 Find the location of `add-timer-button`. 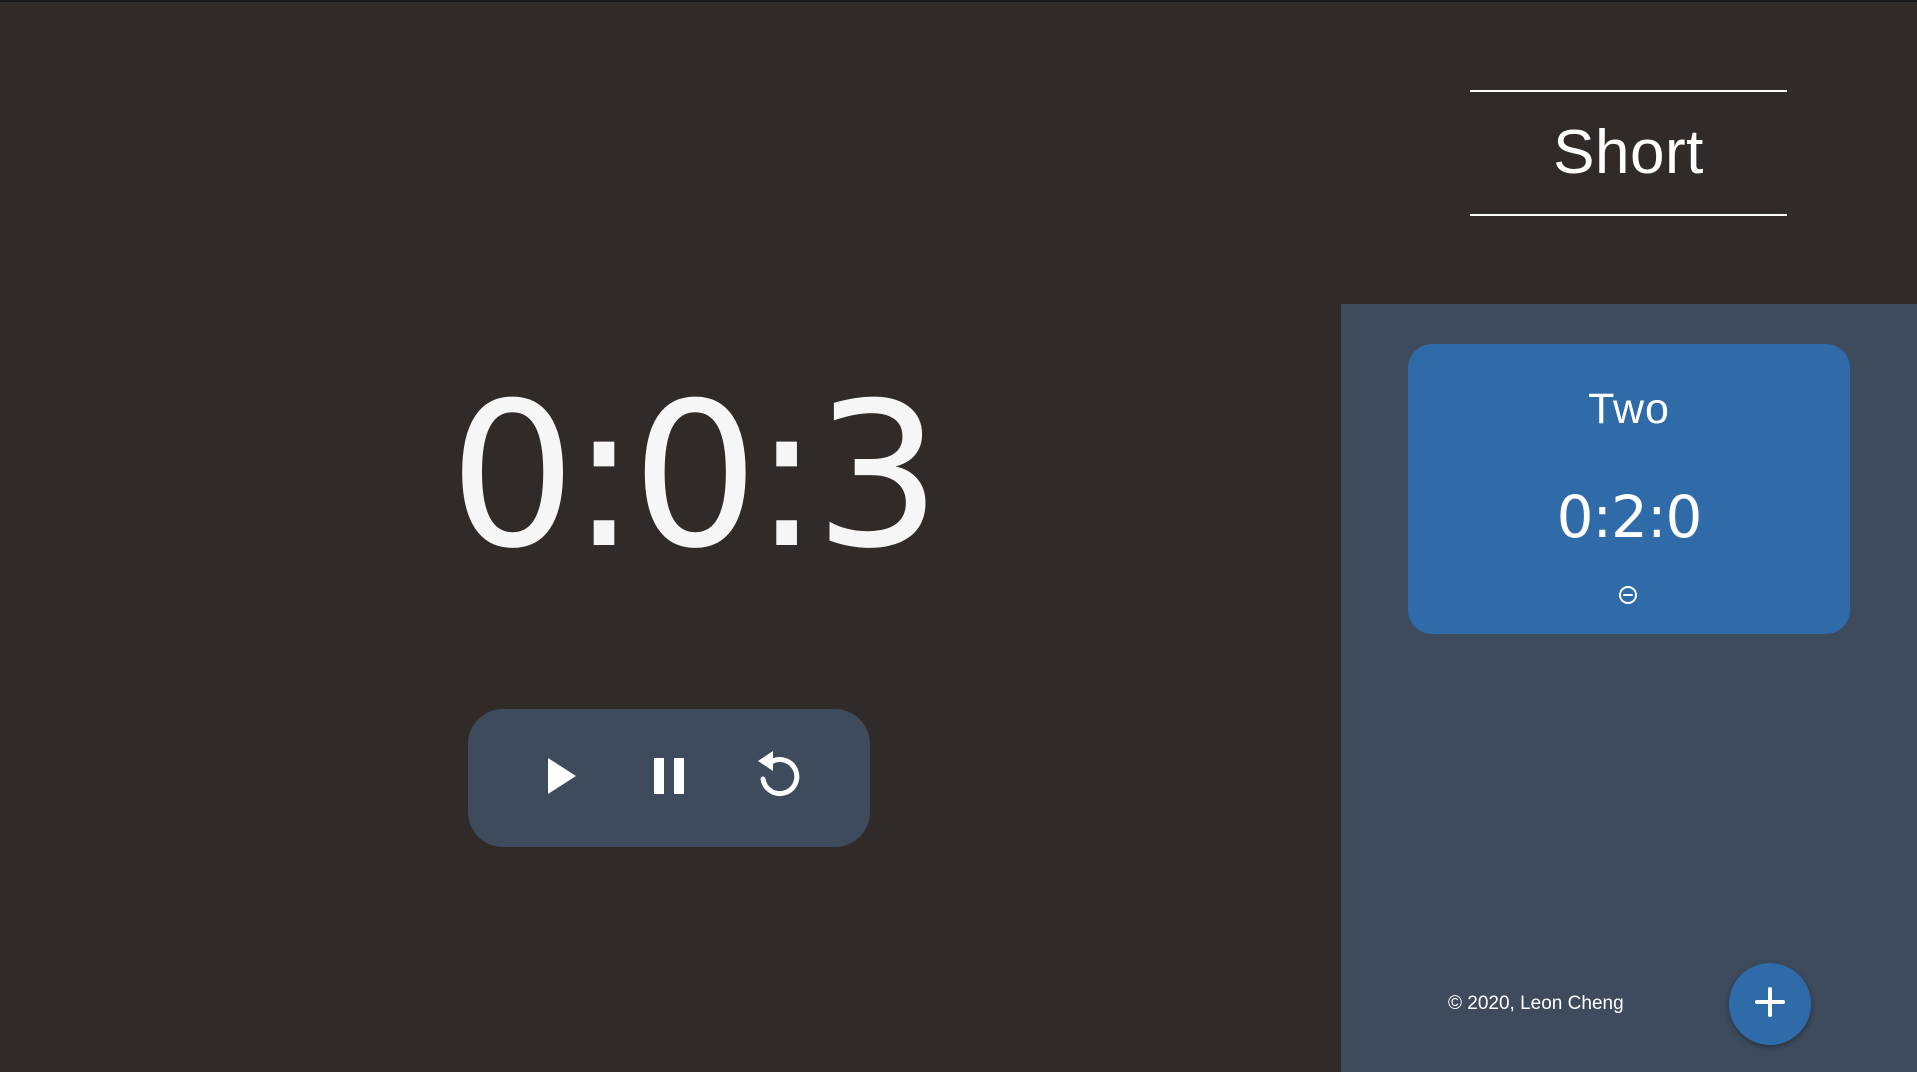

add-timer-button is located at coordinates (1770, 1004).